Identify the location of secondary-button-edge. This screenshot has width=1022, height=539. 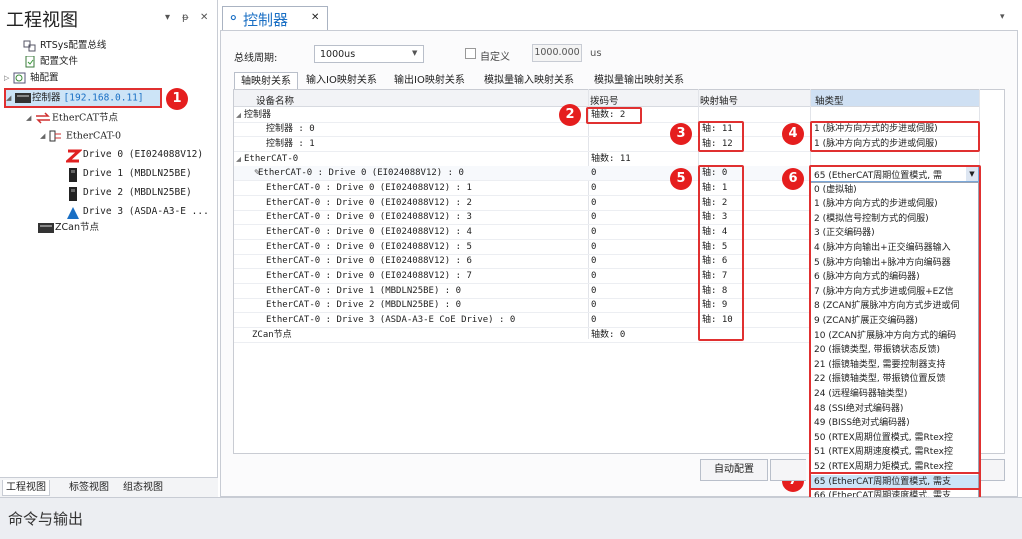
(993, 470).